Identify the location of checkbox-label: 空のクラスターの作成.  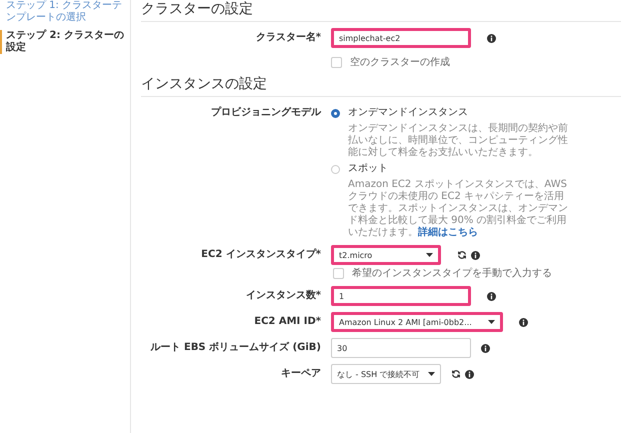
(400, 63).